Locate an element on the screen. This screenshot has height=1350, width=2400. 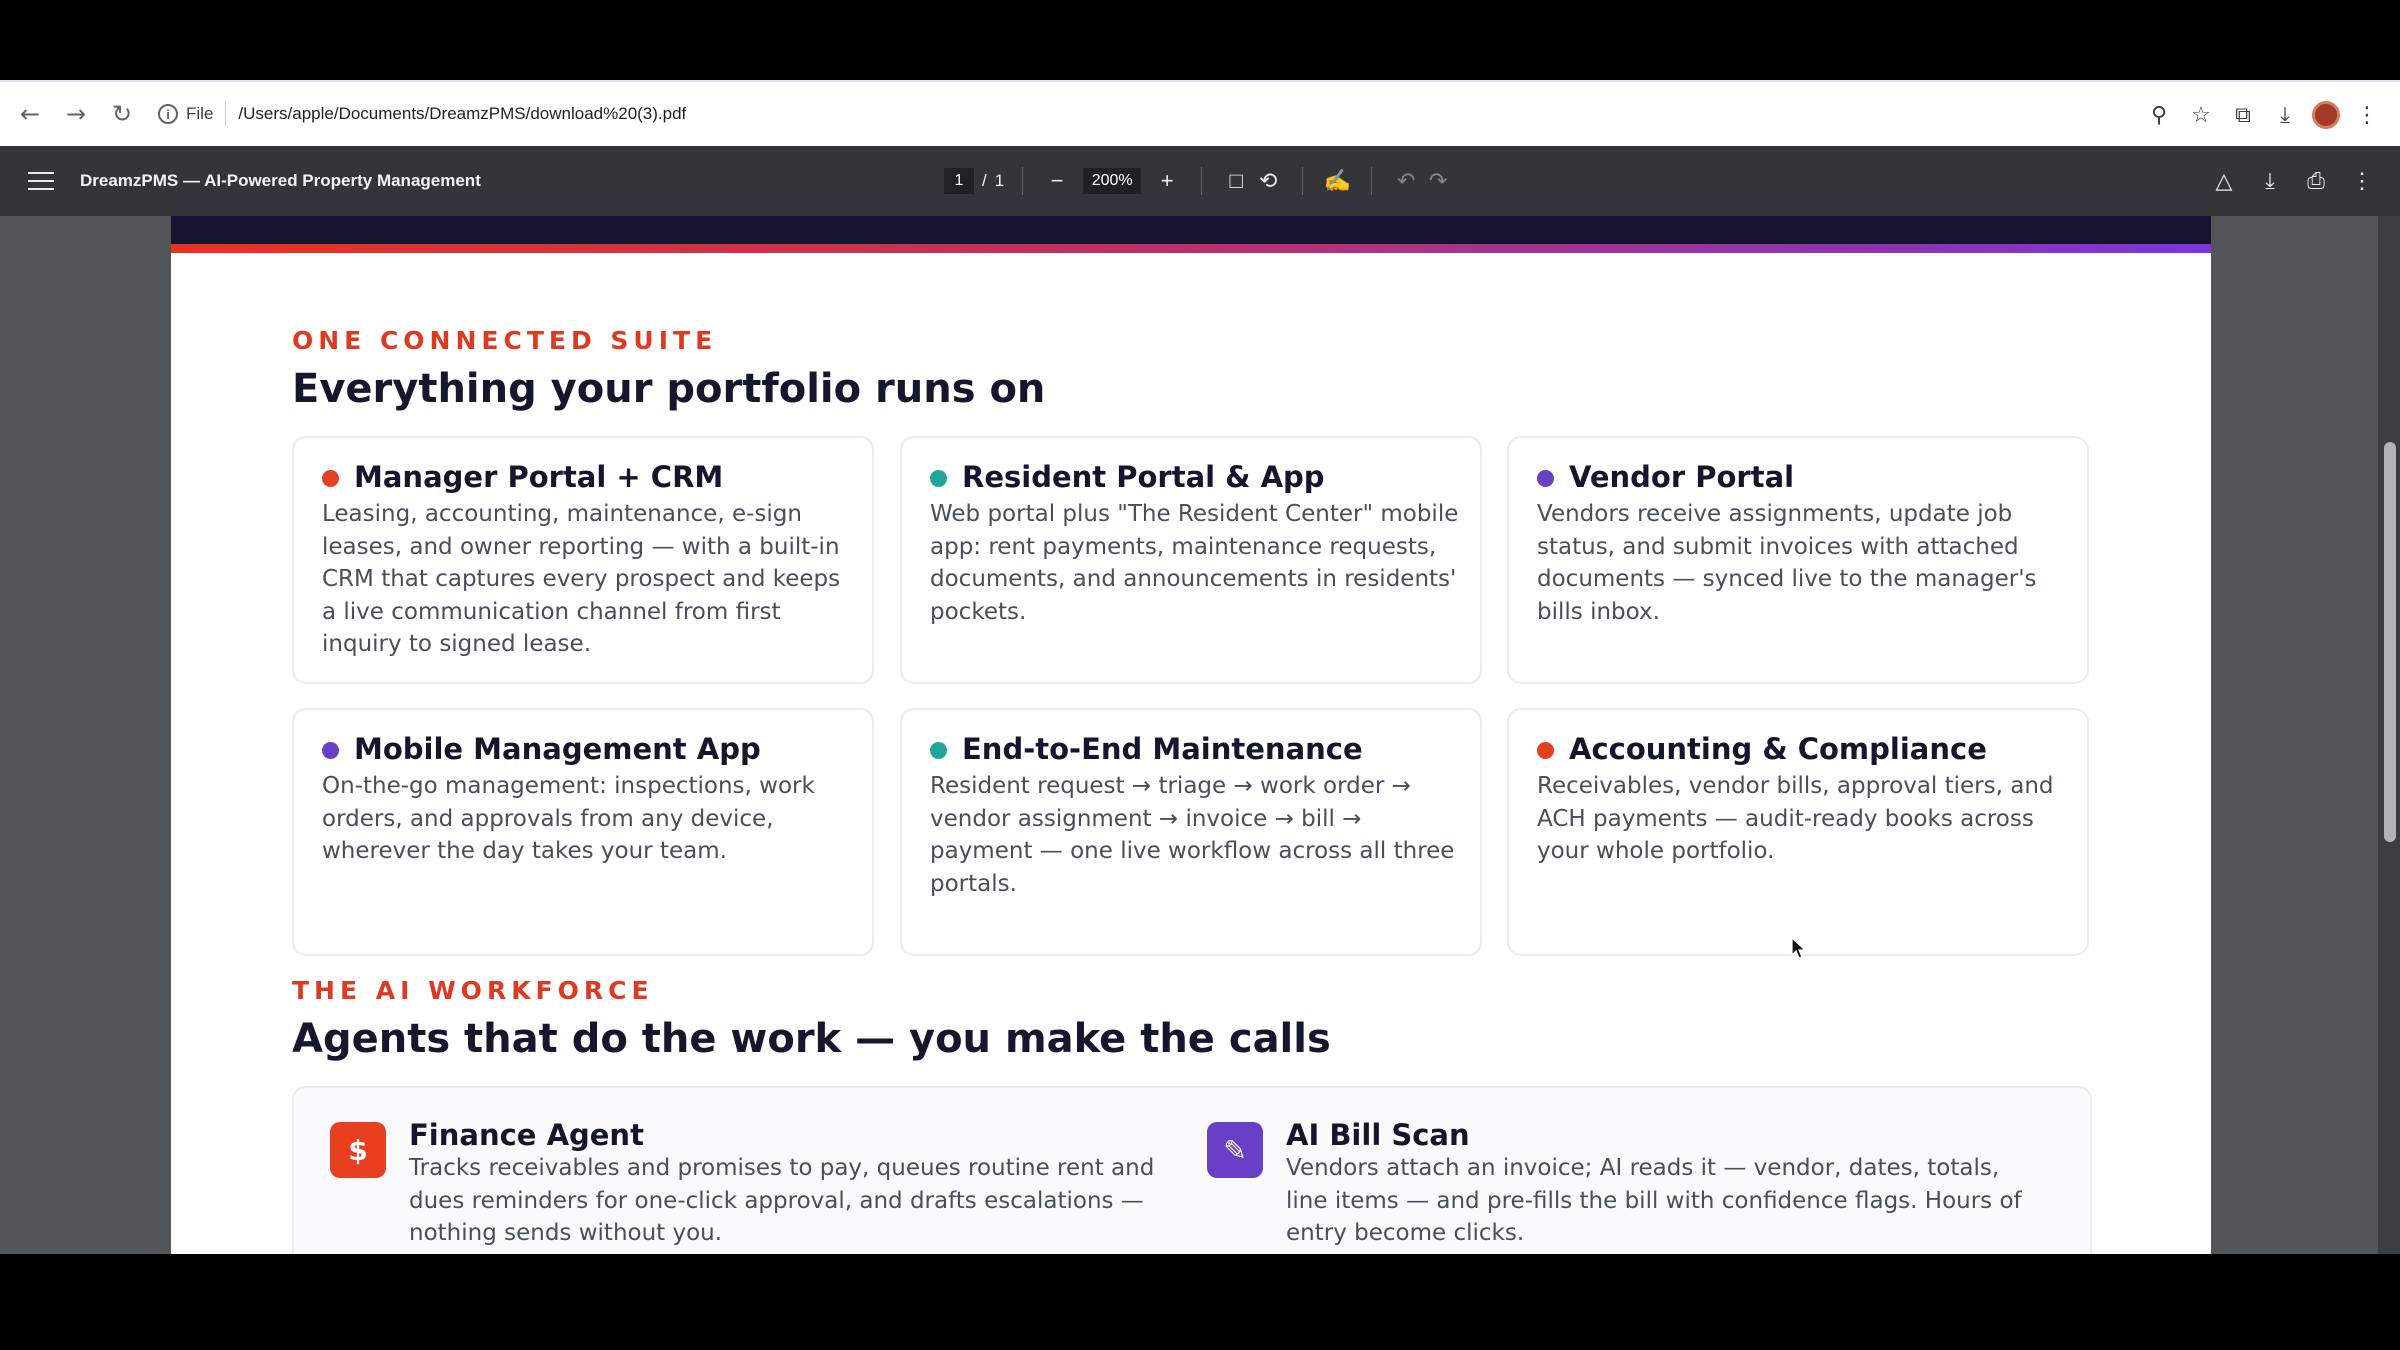
screen-bottom-bezel is located at coordinates (1200, 1302).